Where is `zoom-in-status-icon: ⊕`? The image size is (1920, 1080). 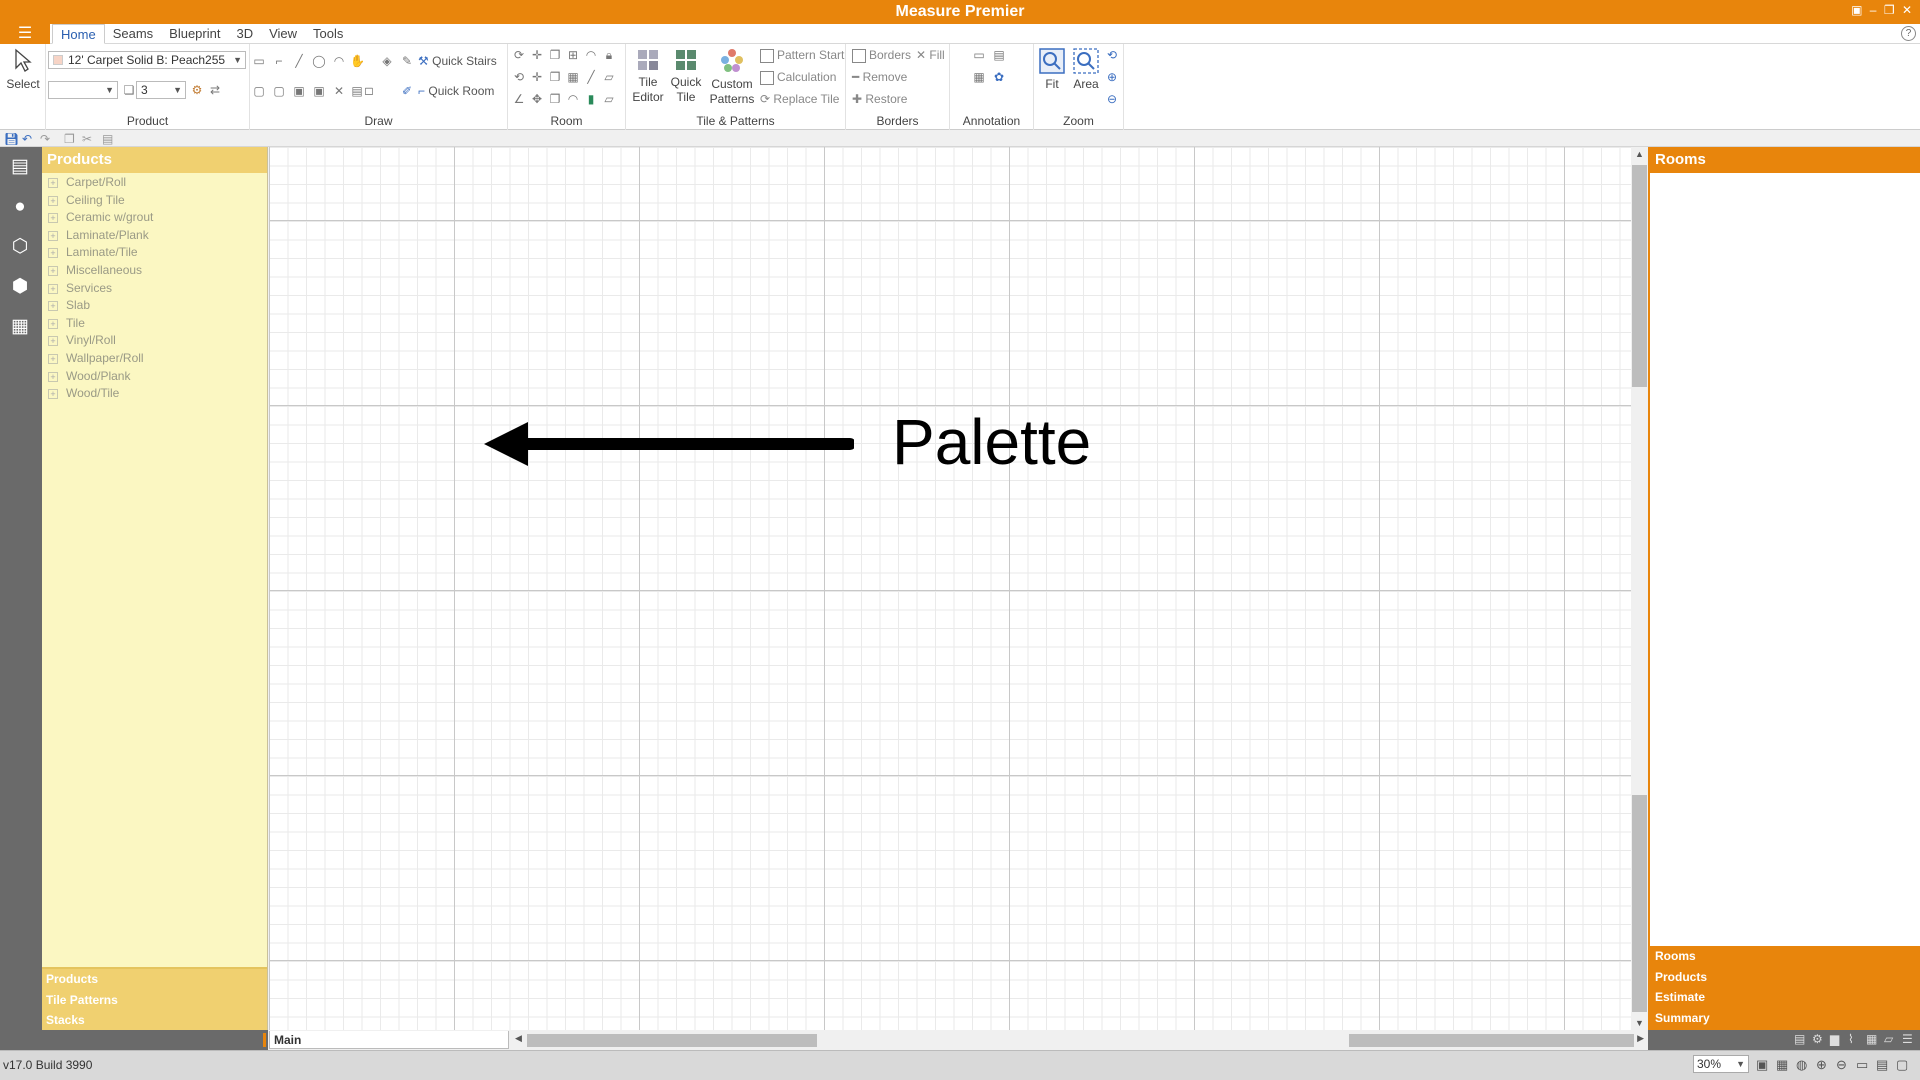 zoom-in-status-icon: ⊕ is located at coordinates (1821, 1065).